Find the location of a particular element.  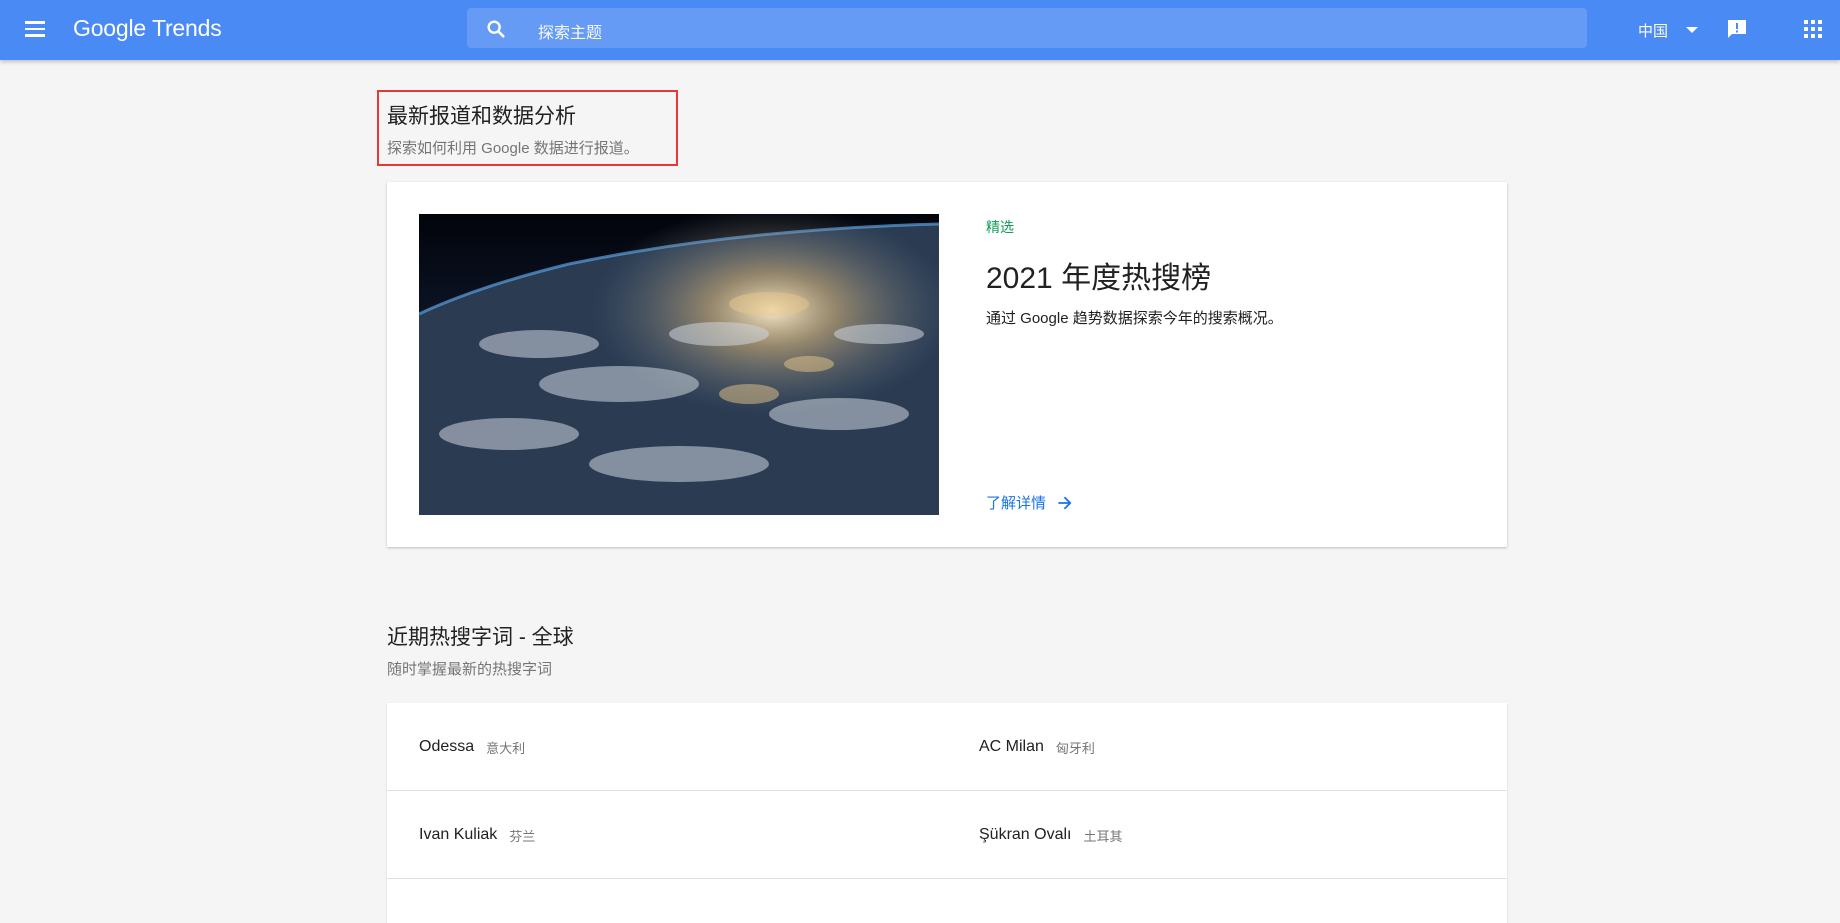

earth-illustration is located at coordinates (679, 364).